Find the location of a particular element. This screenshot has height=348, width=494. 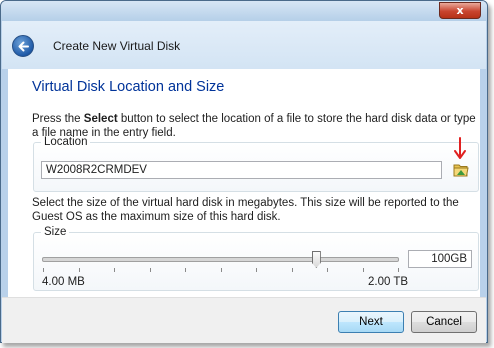

folder-select-icon is located at coordinates (461, 170).